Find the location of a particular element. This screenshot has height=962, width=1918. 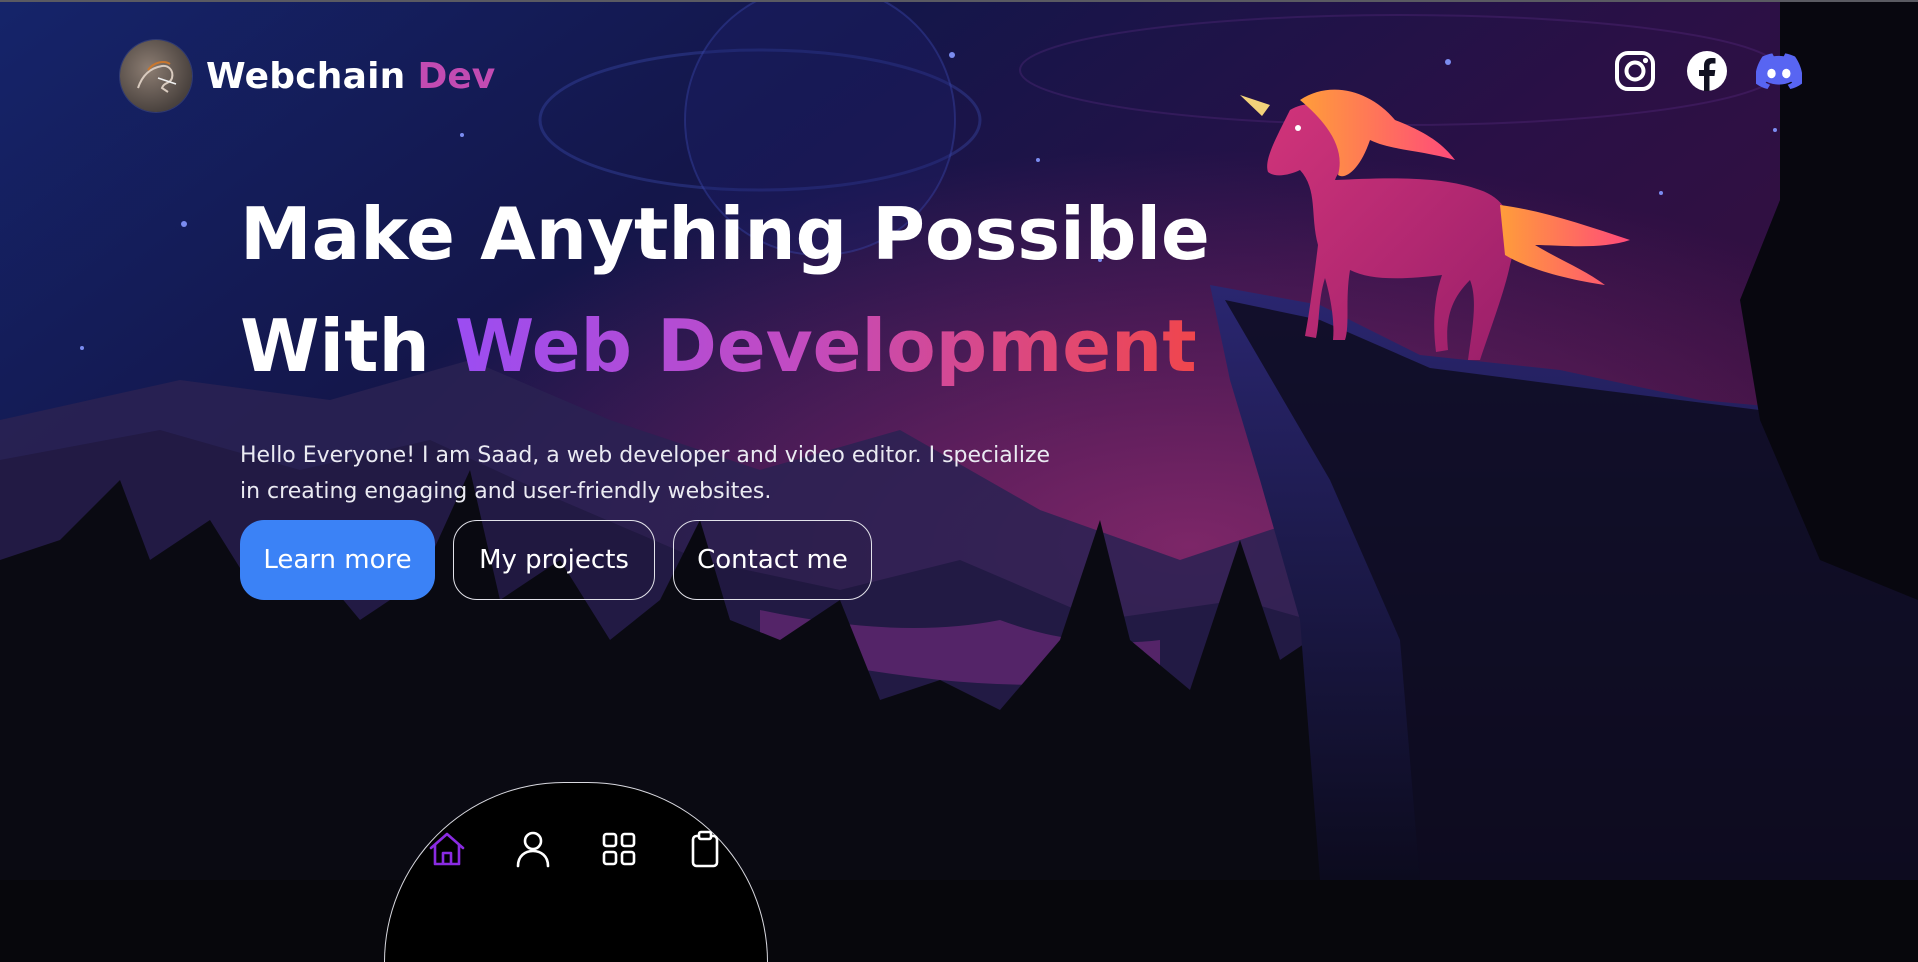

hero-title-prefix: With is located at coordinates (335, 346).